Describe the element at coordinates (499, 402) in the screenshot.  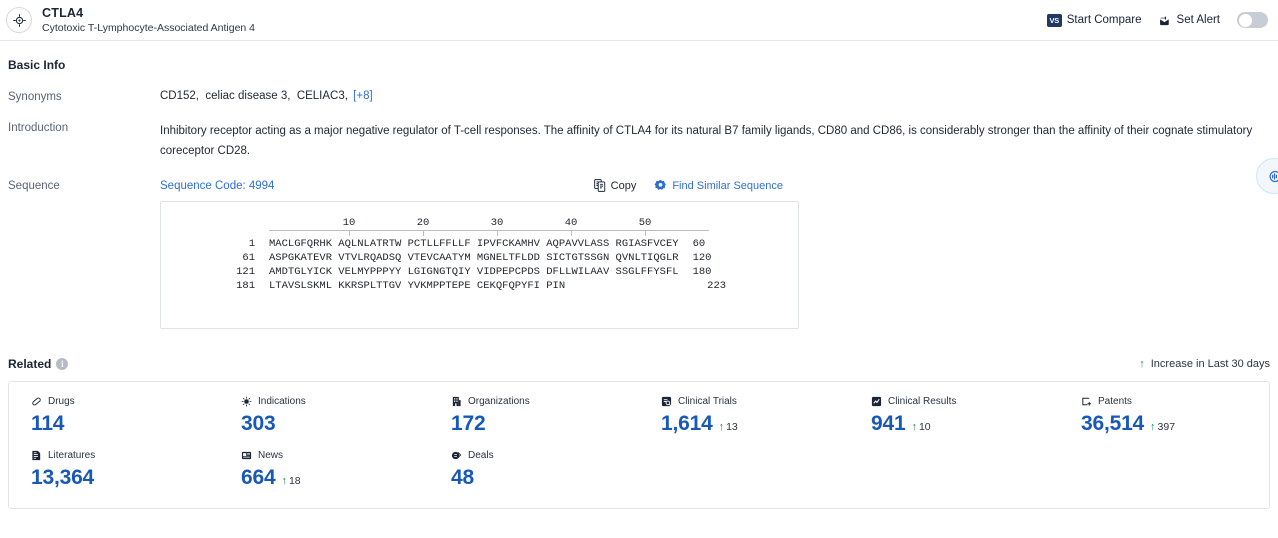
I see `stat-label: Organizations` at that location.